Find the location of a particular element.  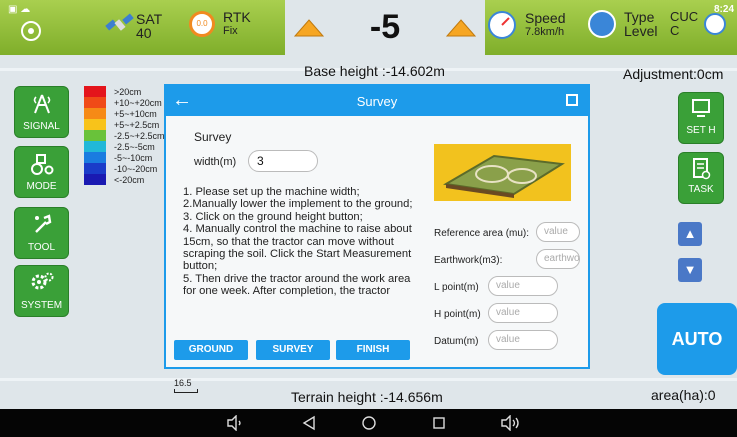

finish-button: FINISH is located at coordinates (373, 350).